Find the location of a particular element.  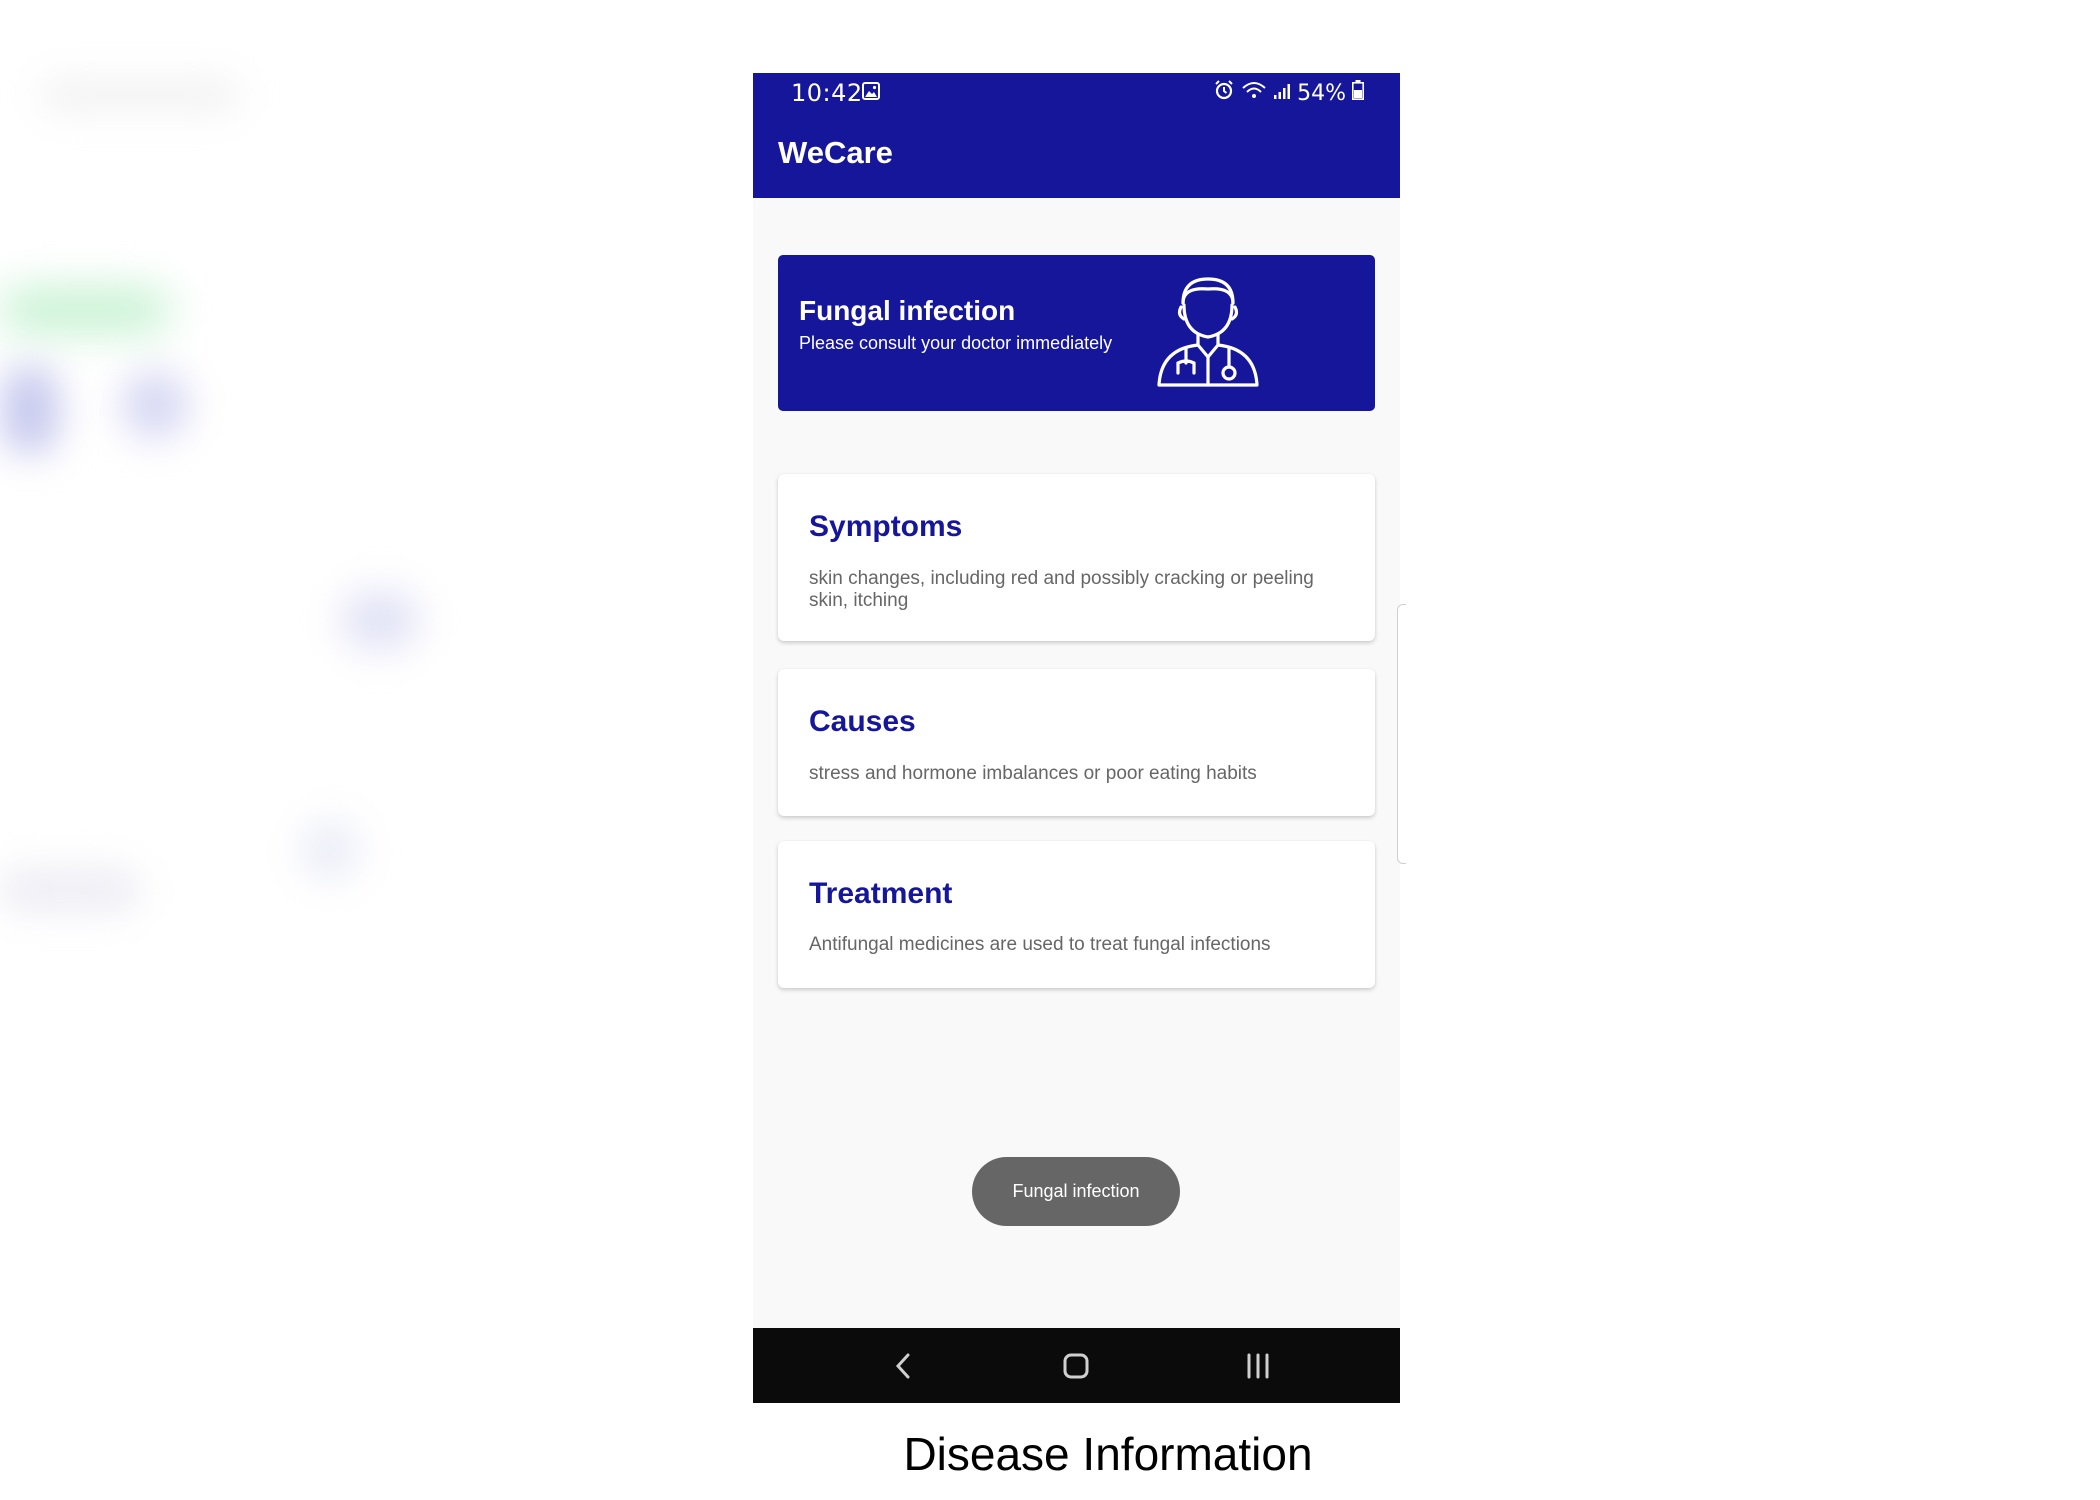

alarm-icon is located at coordinates (1224, 93).